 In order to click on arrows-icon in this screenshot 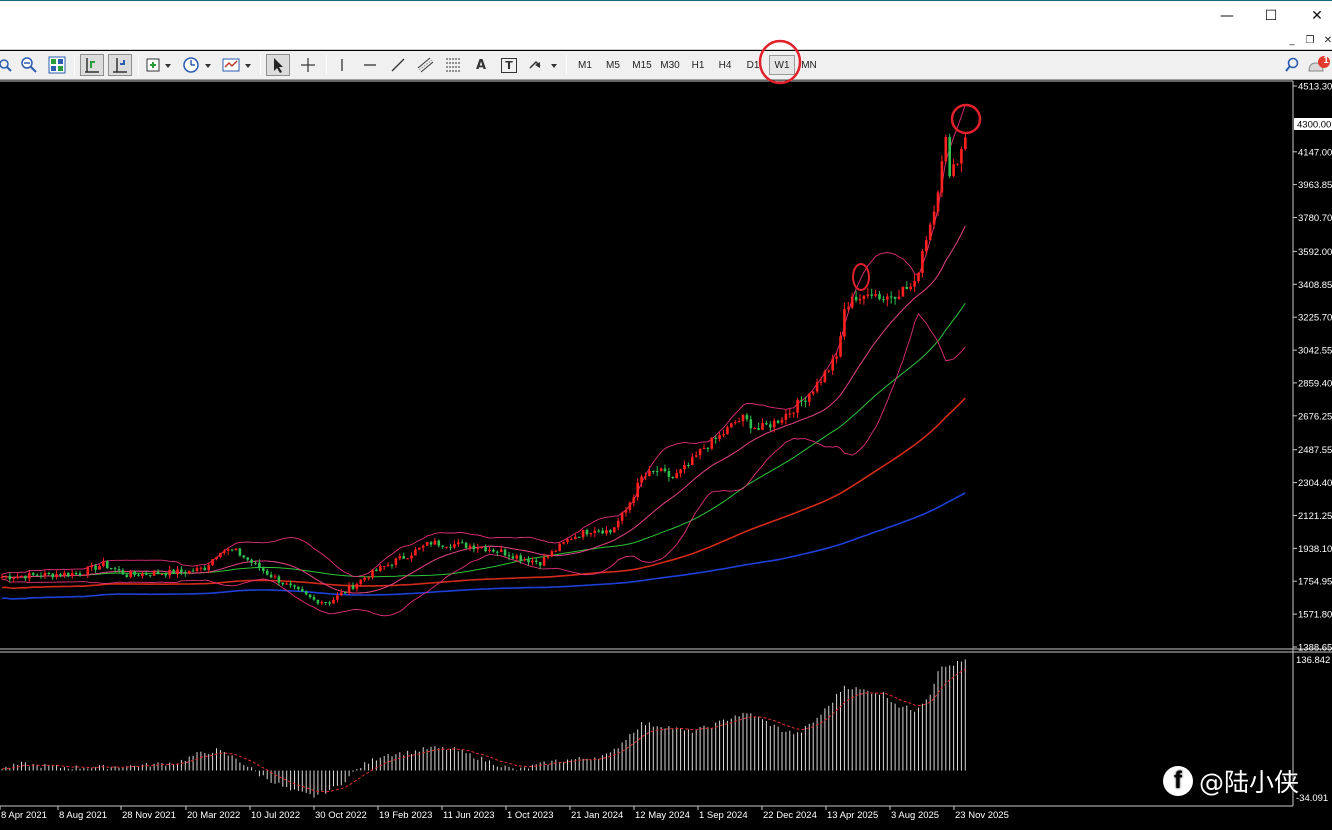, I will do `click(543, 65)`.